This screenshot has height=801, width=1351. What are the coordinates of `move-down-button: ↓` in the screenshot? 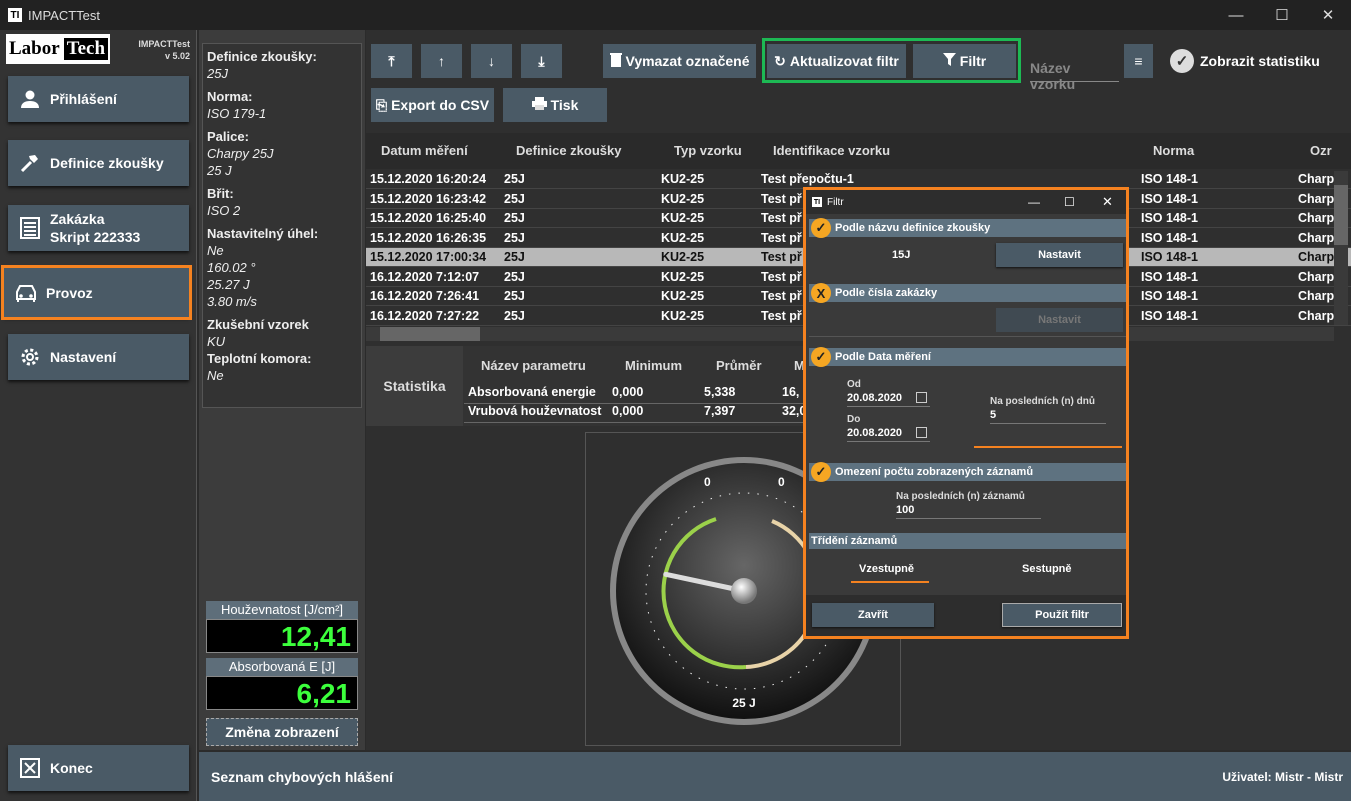 It's located at (491, 61).